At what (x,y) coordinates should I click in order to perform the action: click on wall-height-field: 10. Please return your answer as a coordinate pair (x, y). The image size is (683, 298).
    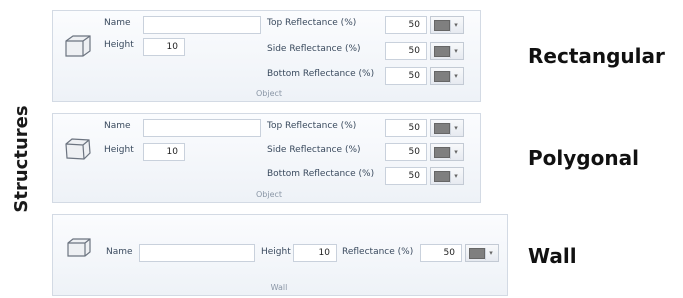
    Looking at the image, I should click on (315, 253).